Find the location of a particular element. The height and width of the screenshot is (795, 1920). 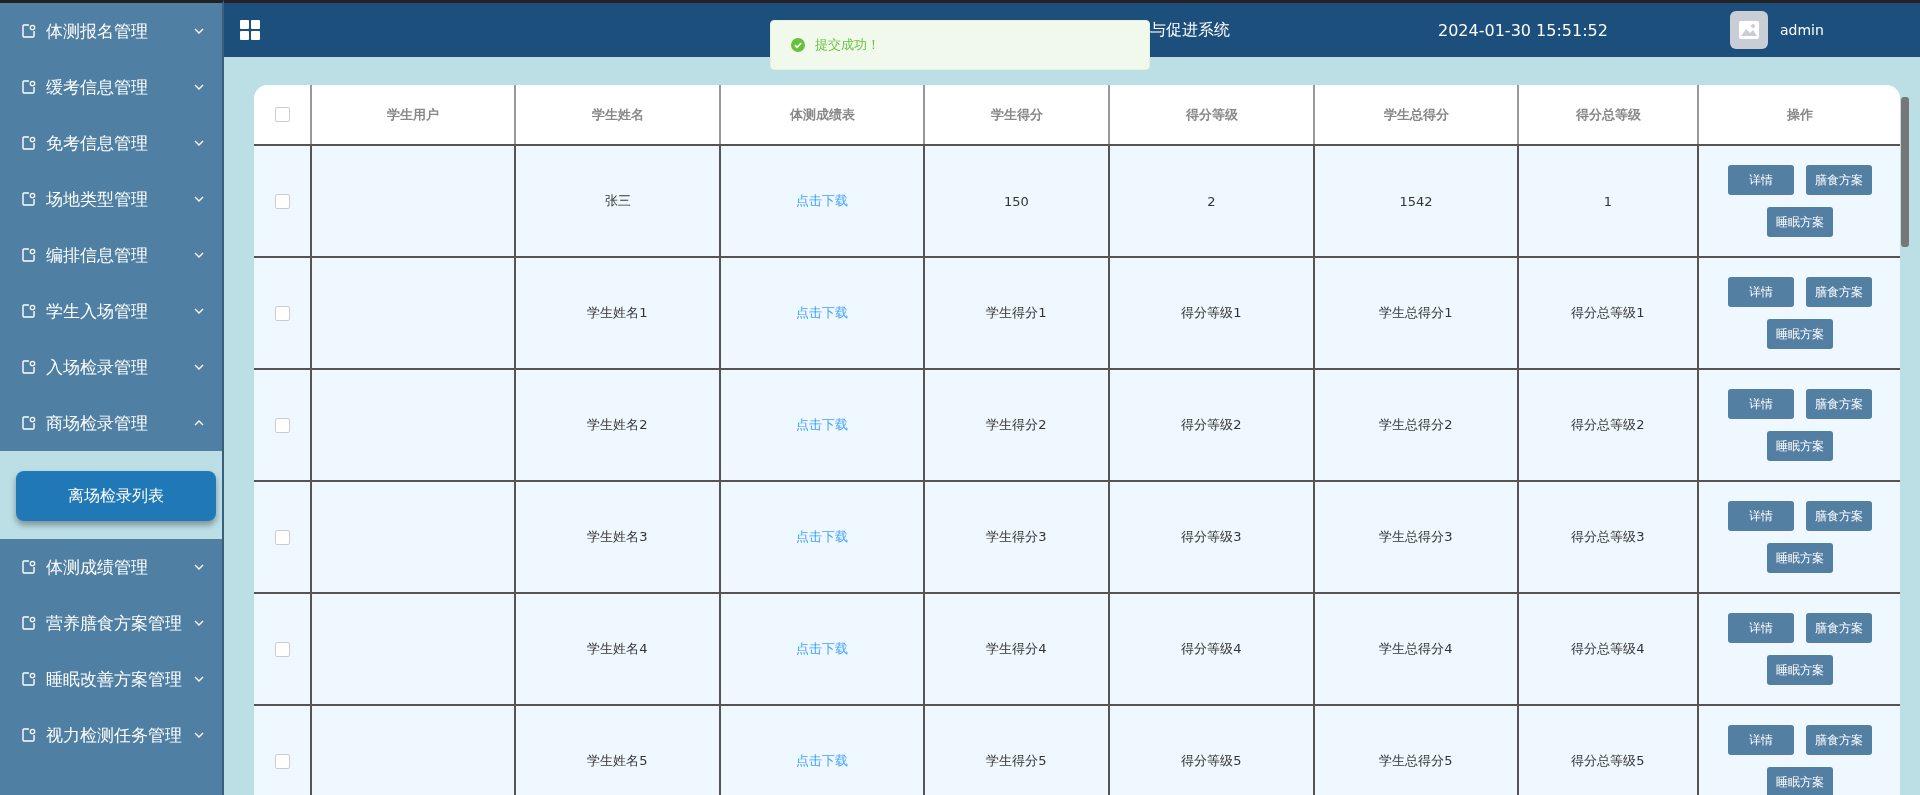

check-circle-icon is located at coordinates (798, 45).